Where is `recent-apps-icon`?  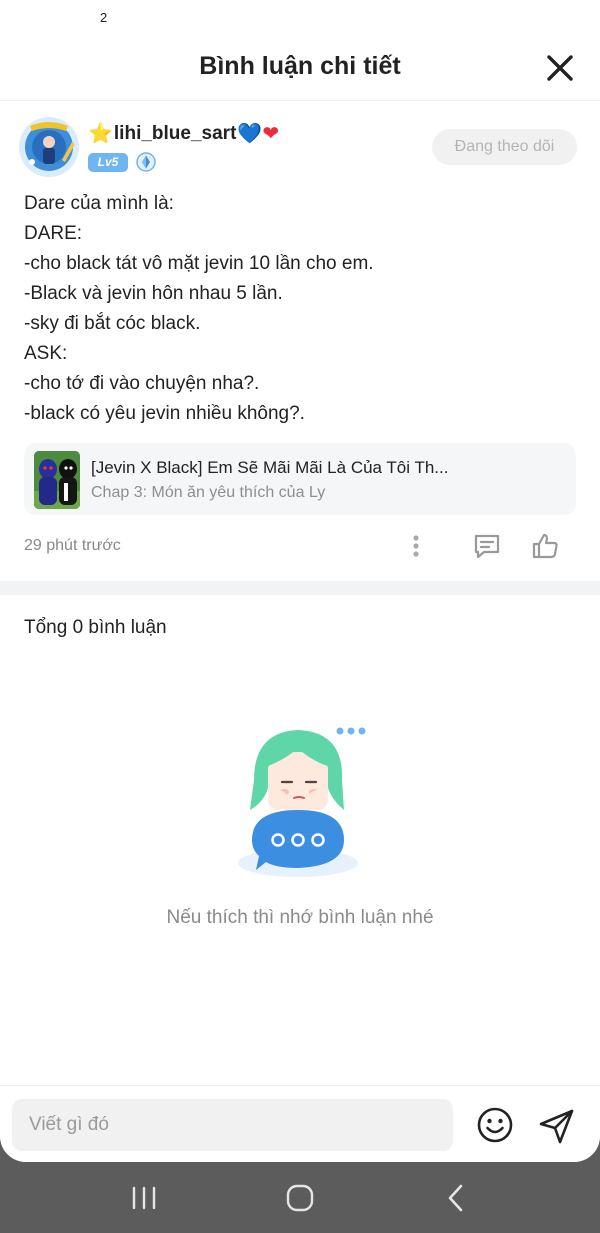
recent-apps-icon is located at coordinates (144, 1198).